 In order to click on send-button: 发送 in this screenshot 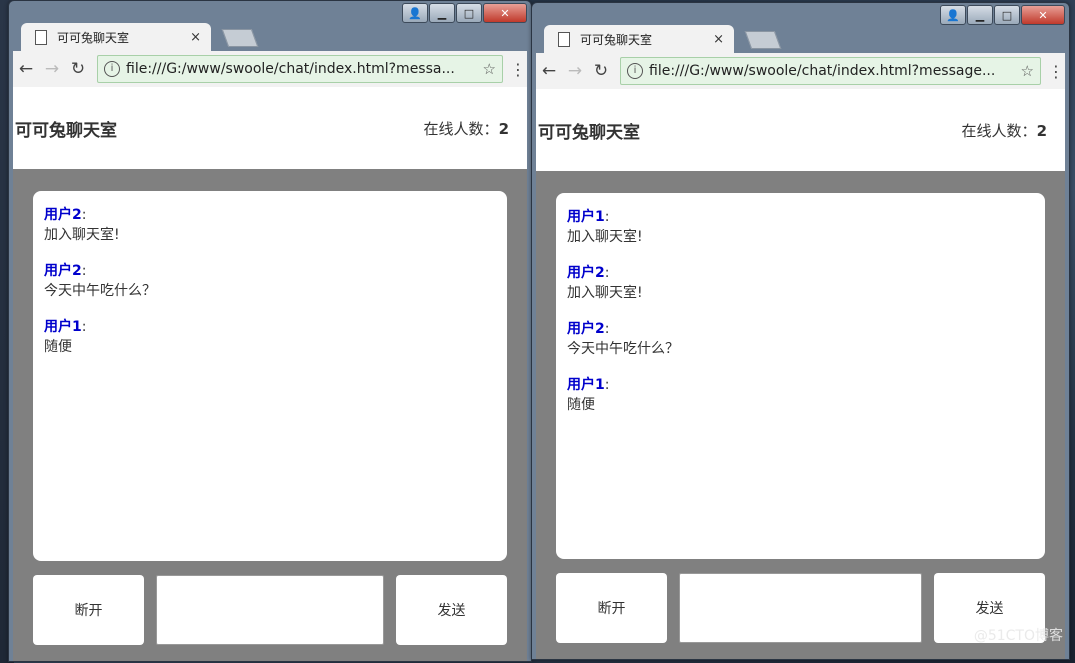, I will do `click(451, 610)`.